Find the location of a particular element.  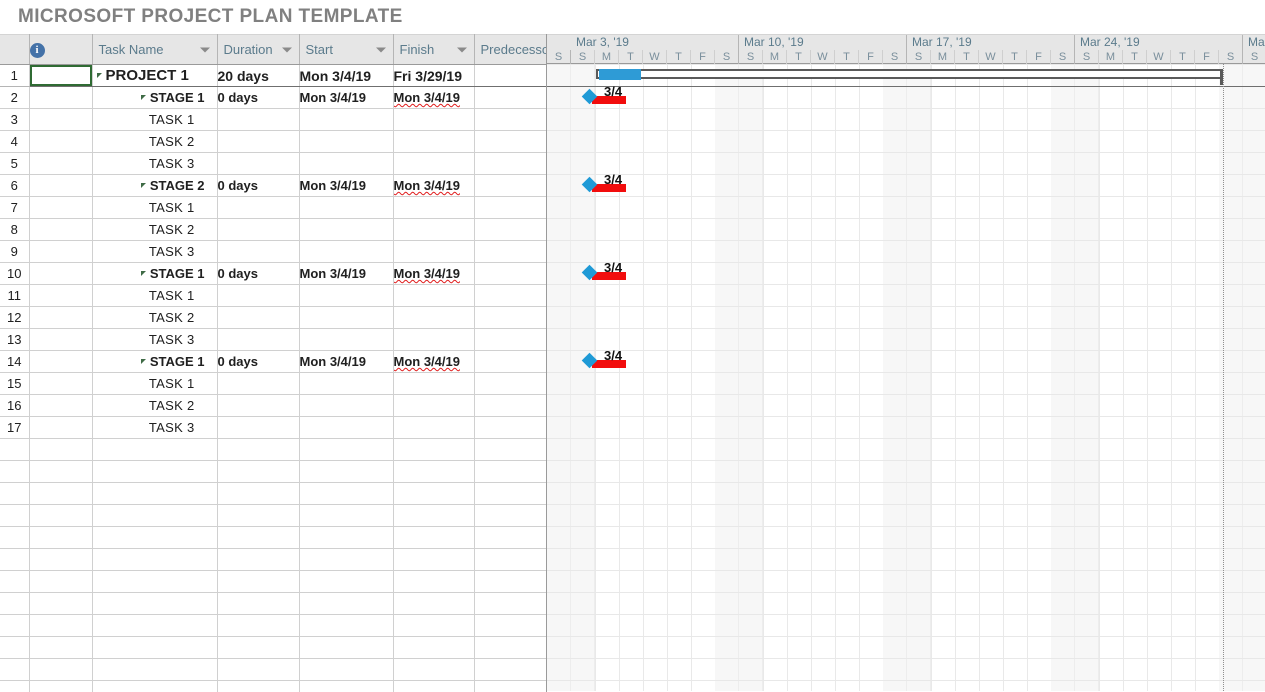

table-row: 11 TASK 1 is located at coordinates (273, 295).